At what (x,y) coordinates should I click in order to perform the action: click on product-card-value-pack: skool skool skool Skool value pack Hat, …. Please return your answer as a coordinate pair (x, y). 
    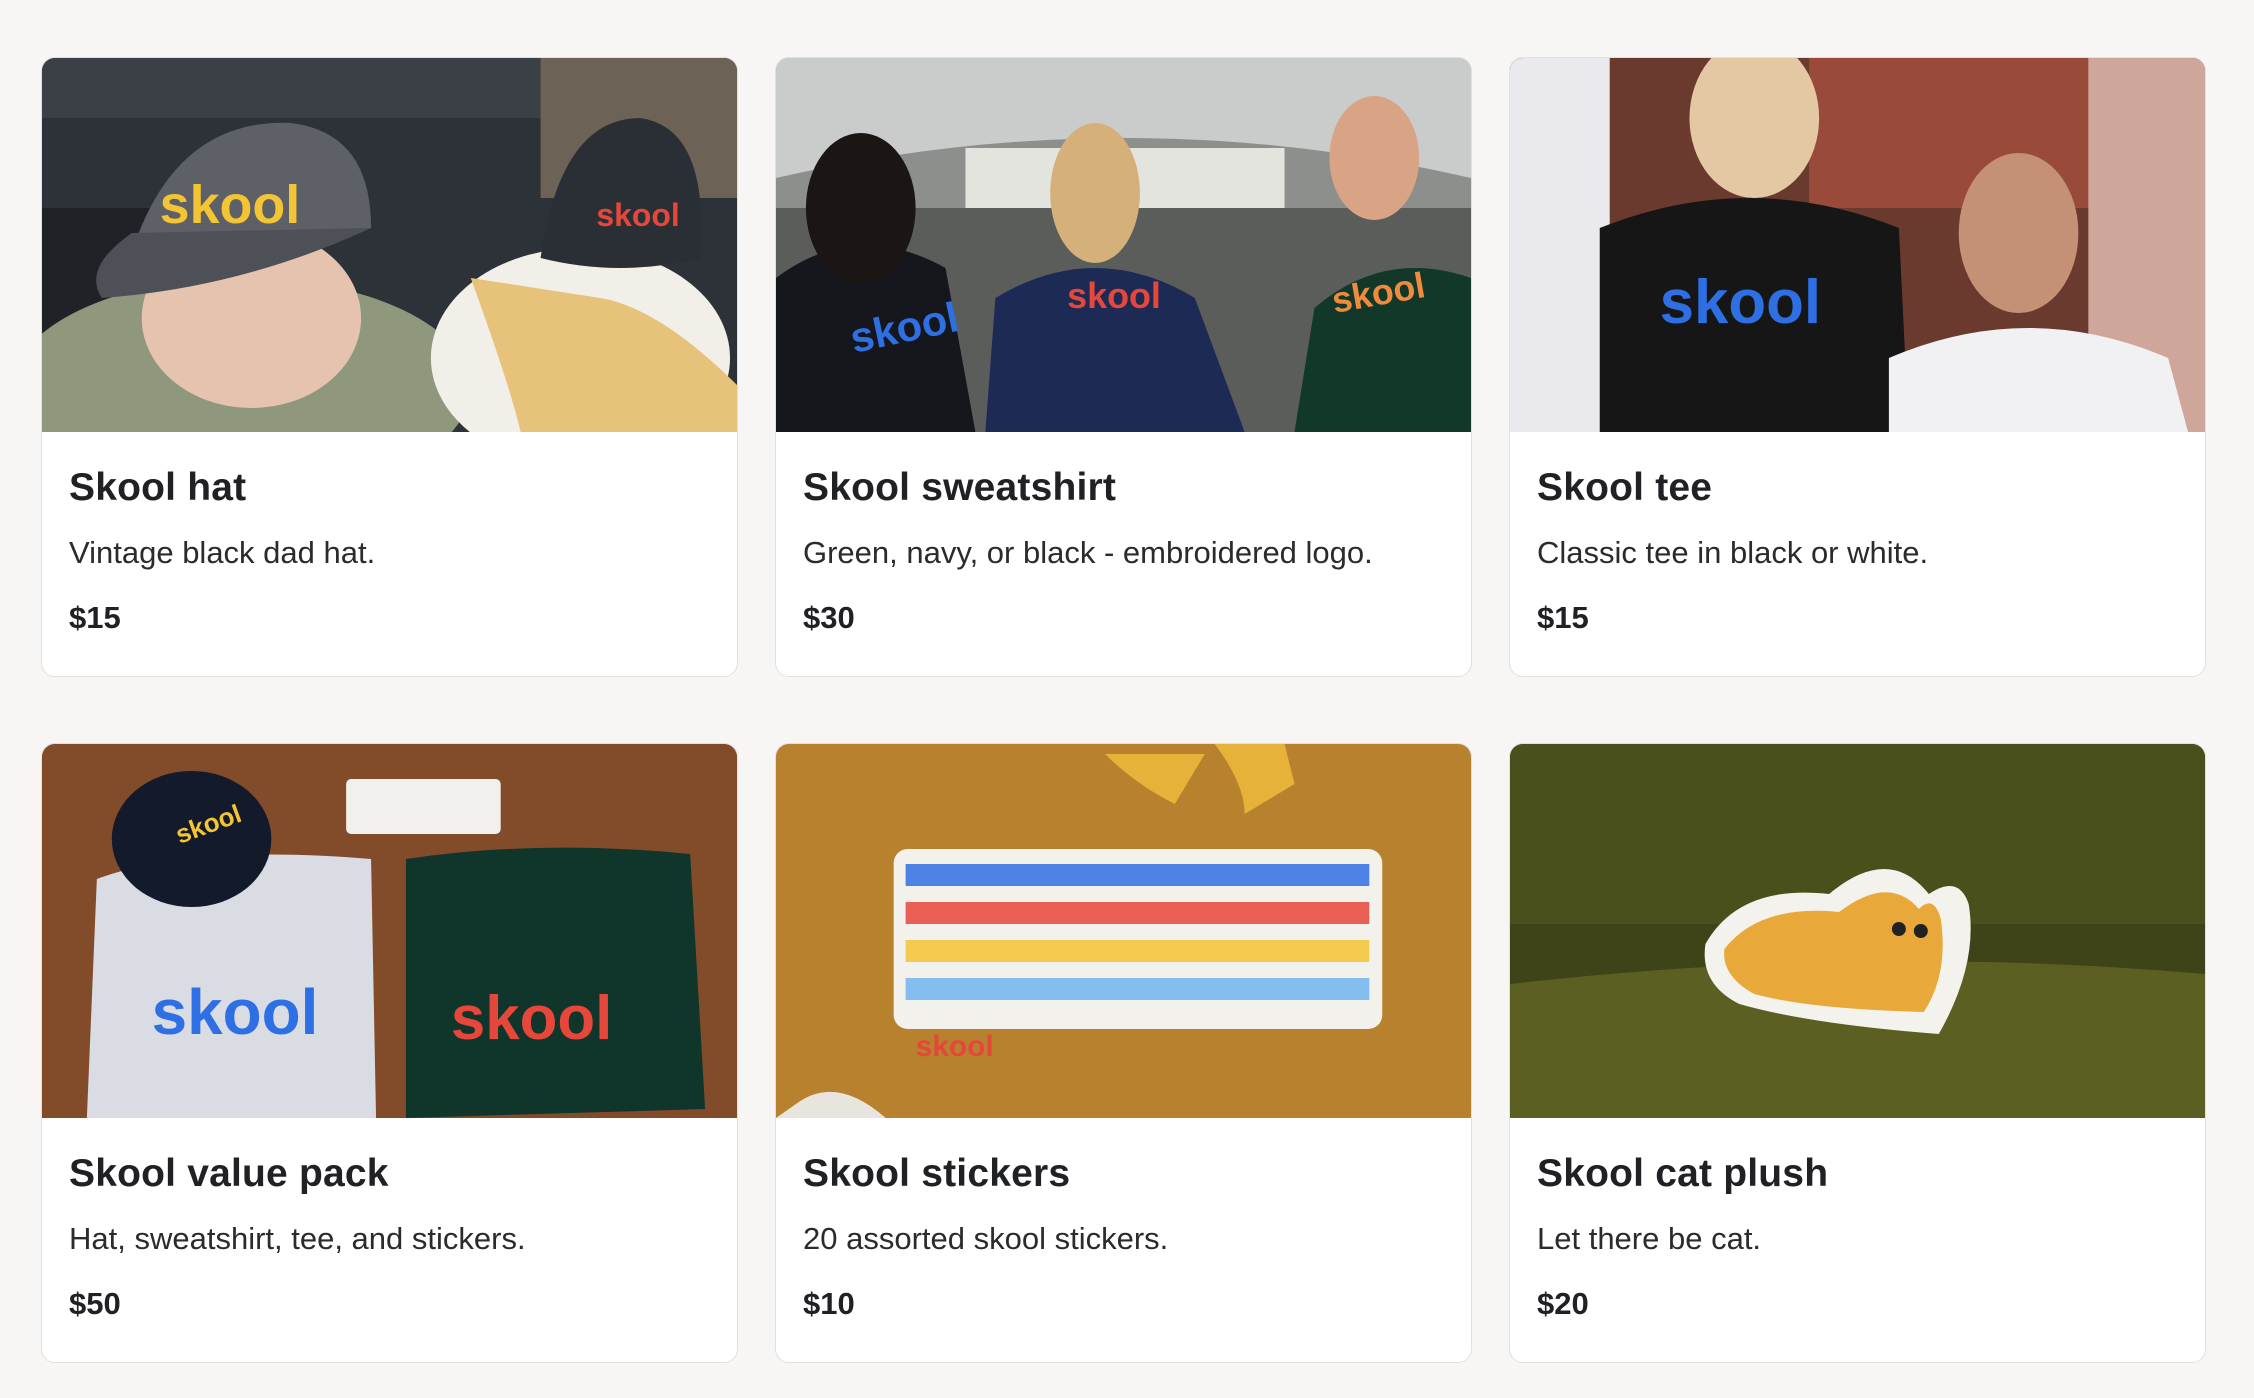
    Looking at the image, I should click on (389, 1053).